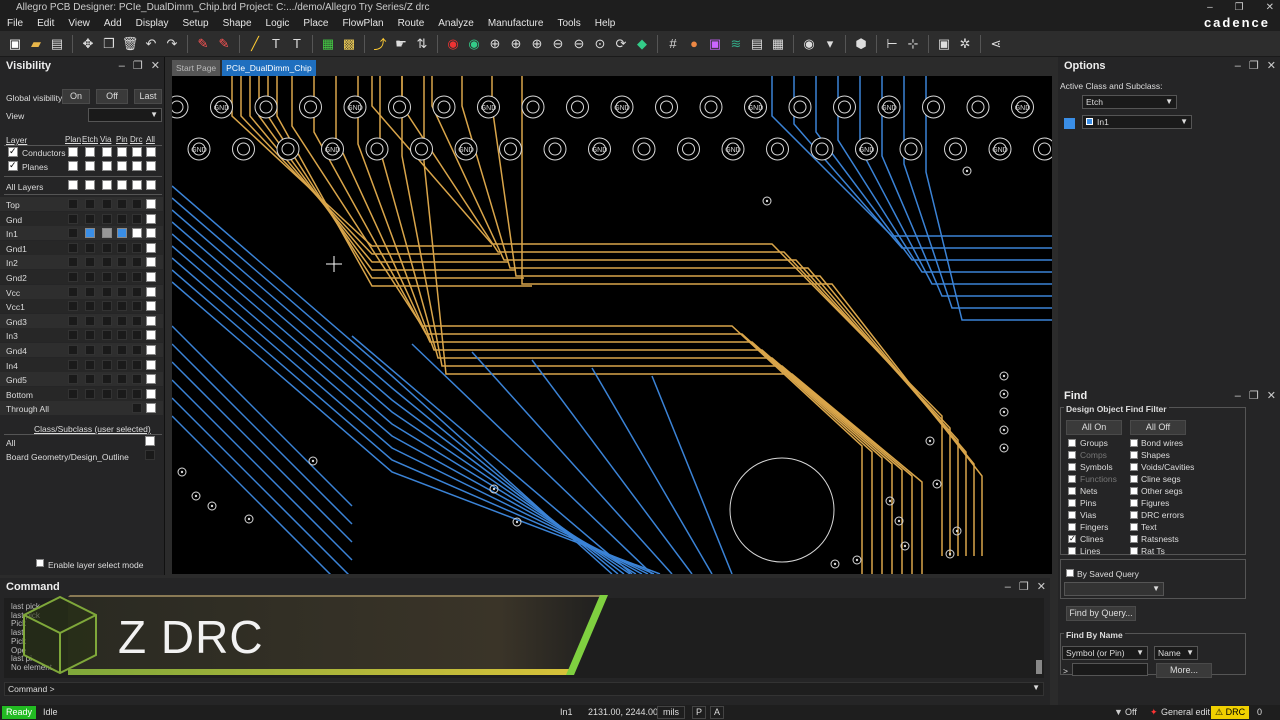 The height and width of the screenshot is (720, 1280). Describe the element at coordinates (809, 44) in the screenshot. I see `eye-icon: ◉` at that location.